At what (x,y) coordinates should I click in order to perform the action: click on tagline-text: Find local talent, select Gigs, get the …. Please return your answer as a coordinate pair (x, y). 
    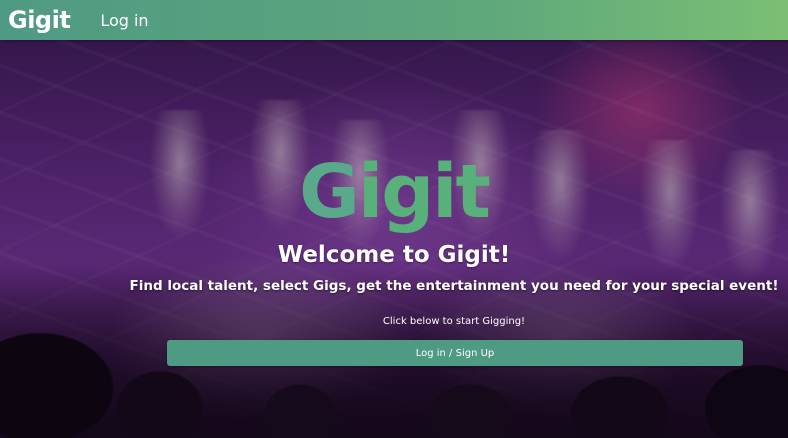
    Looking at the image, I should click on (454, 286).